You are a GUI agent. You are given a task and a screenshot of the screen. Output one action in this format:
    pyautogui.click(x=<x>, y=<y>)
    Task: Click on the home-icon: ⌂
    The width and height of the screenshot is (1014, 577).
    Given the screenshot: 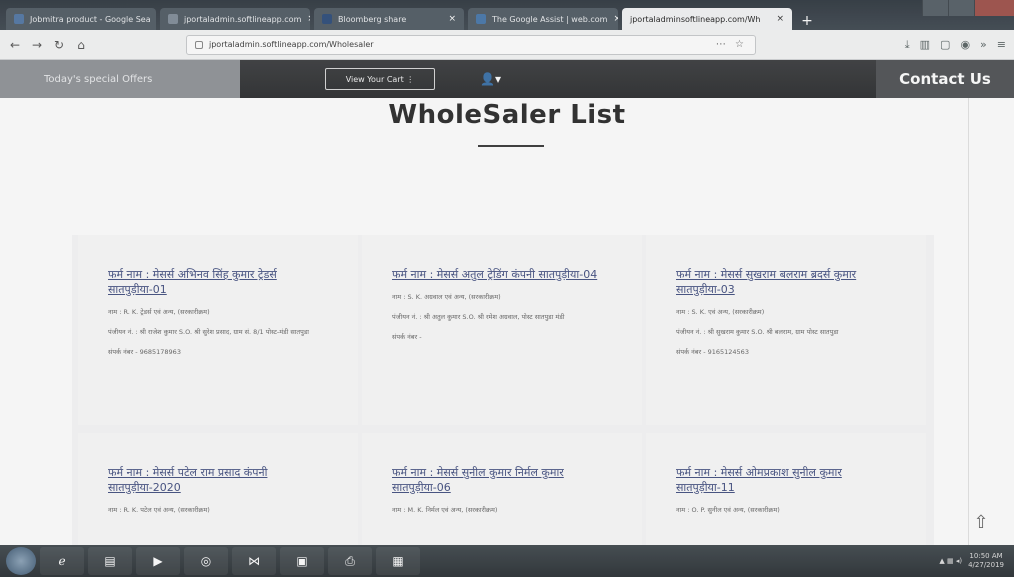 What is the action you would take?
    pyautogui.click(x=81, y=45)
    